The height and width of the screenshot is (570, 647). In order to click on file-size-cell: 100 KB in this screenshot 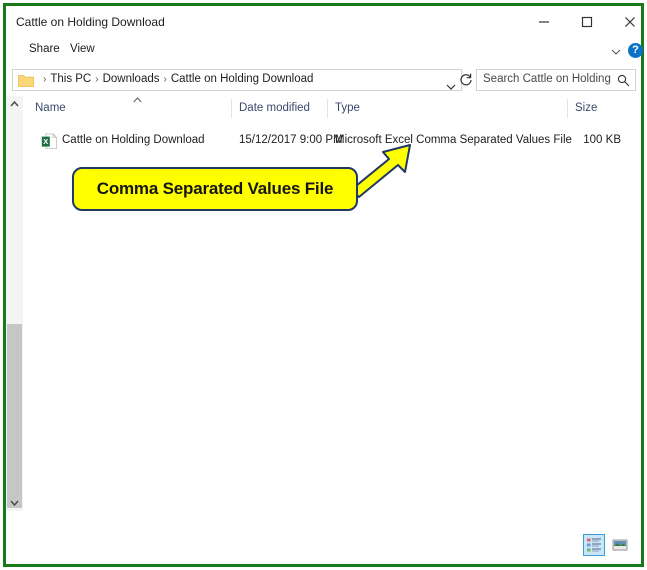, I will do `click(602, 140)`.